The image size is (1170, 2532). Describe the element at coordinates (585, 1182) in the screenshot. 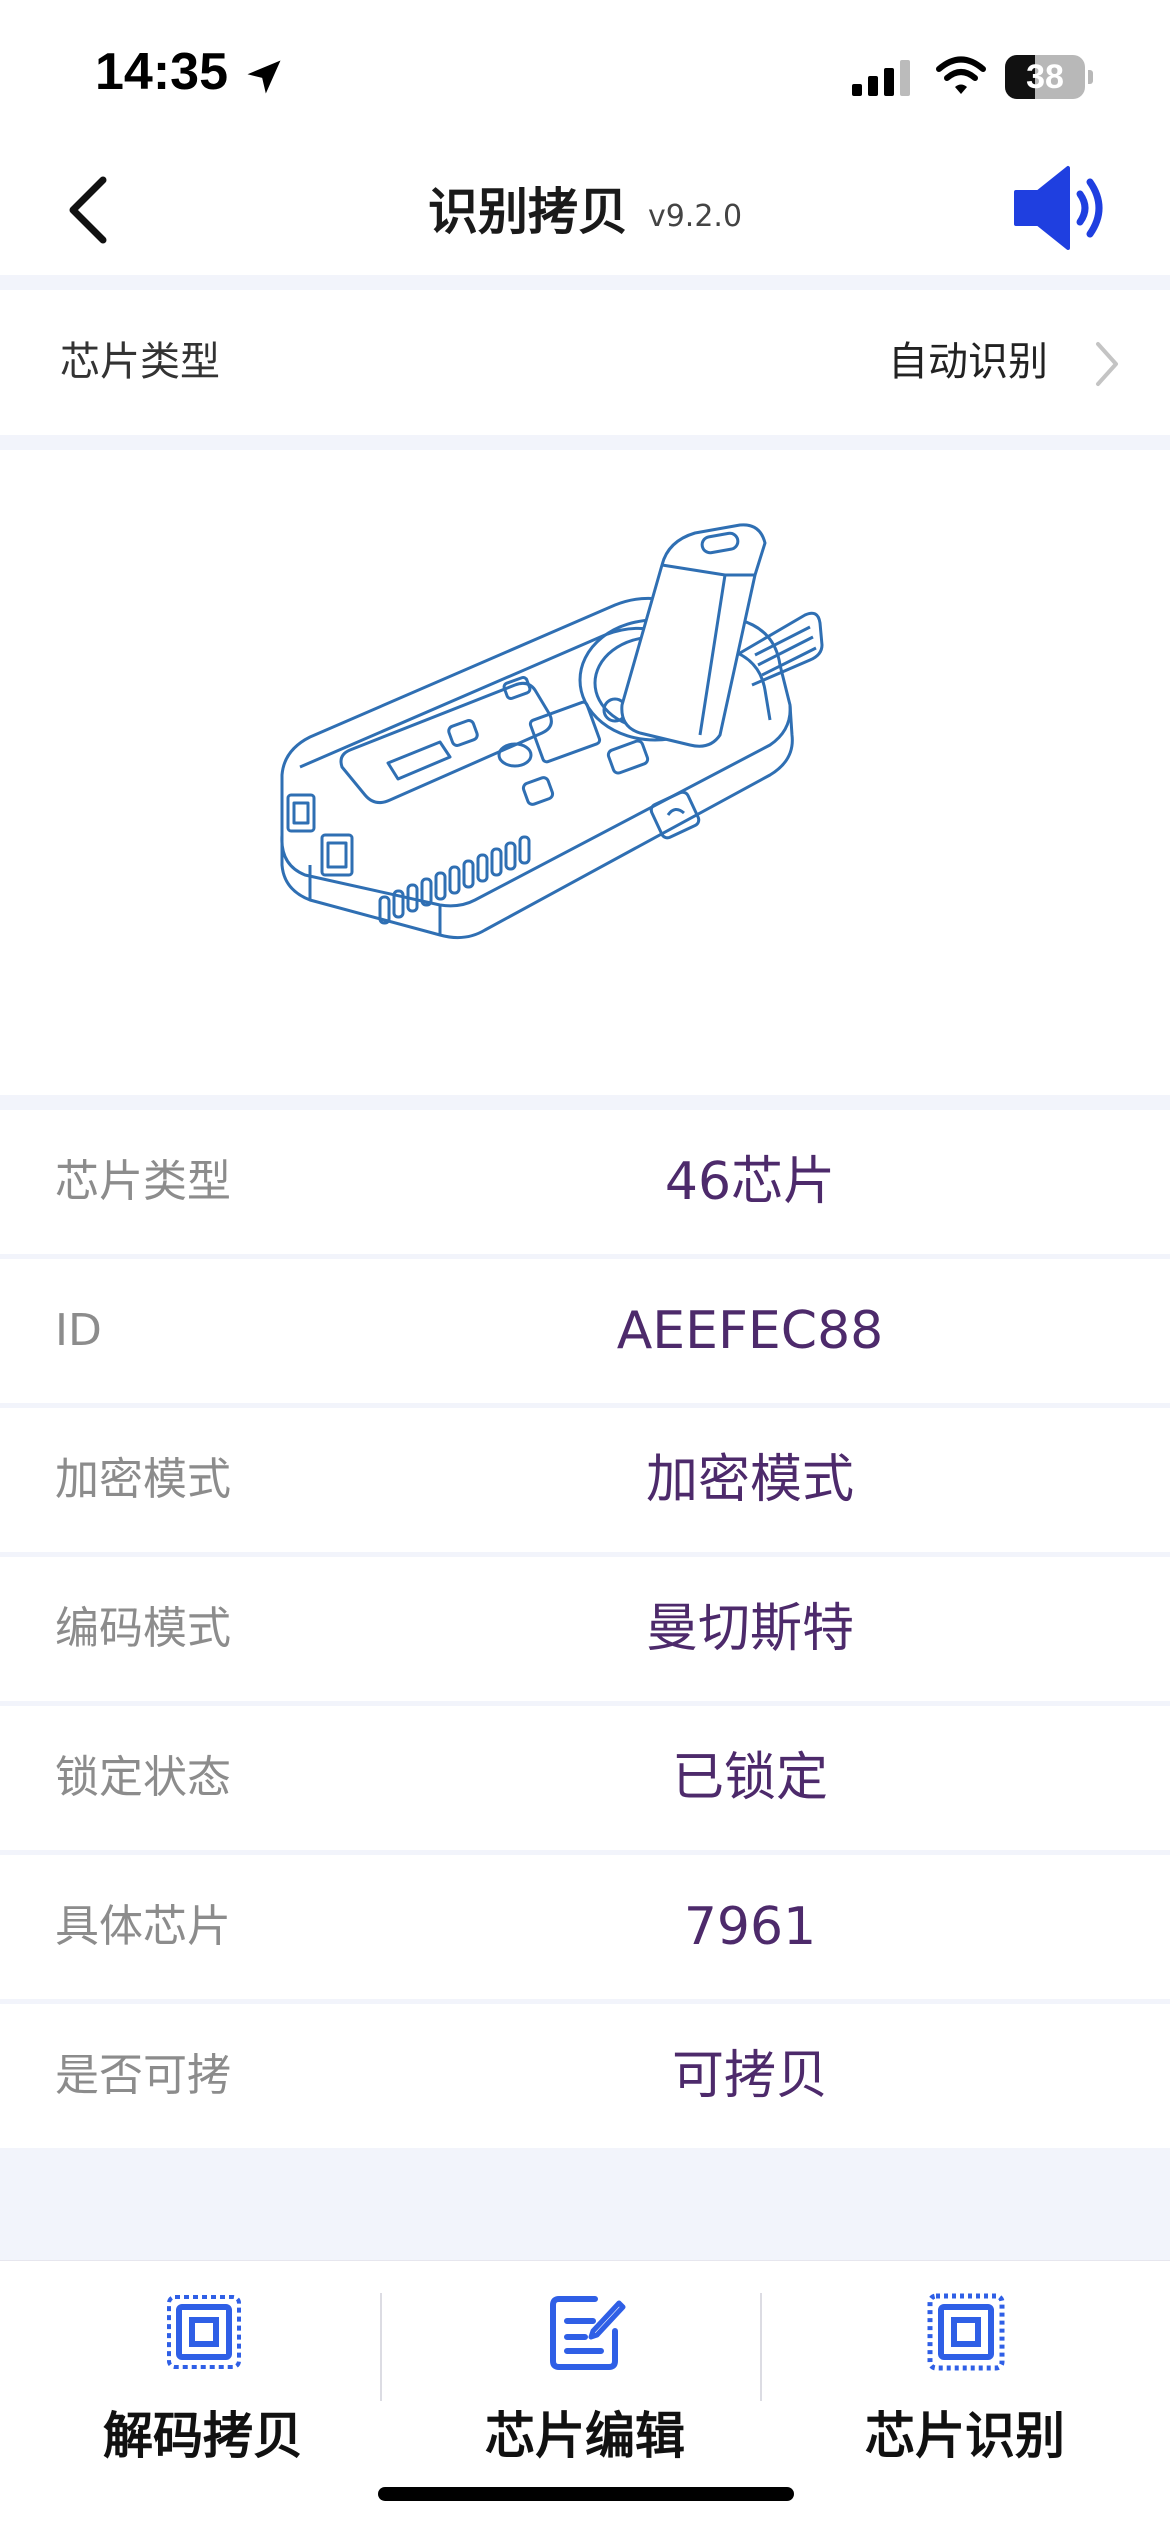

I see `info-row-chip-type: 芯片类型 46芯片` at that location.